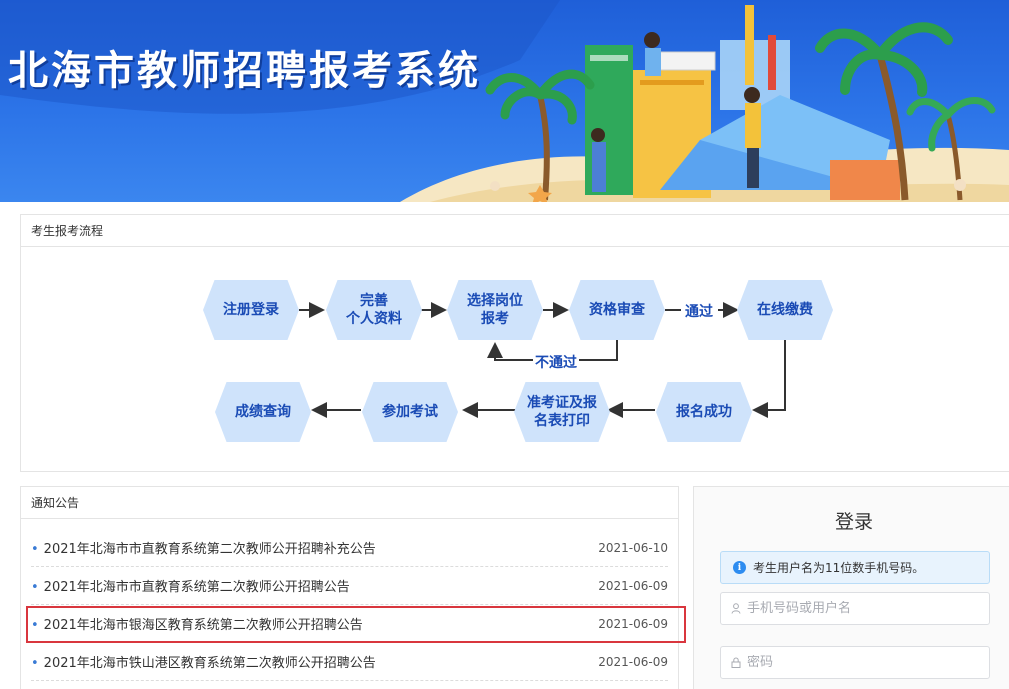  Describe the element at coordinates (251, 310) in the screenshot. I see `step-register: 注册登录` at that location.